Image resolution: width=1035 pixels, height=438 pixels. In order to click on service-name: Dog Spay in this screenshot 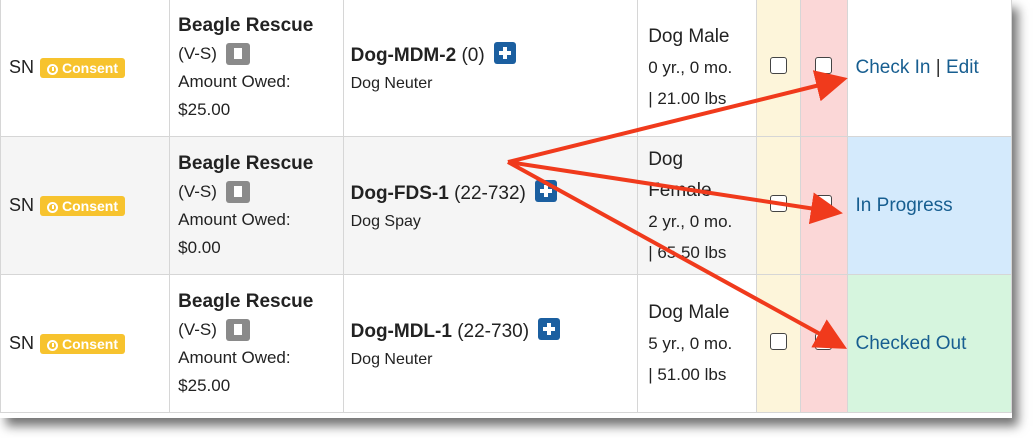, I will do `click(385, 221)`.